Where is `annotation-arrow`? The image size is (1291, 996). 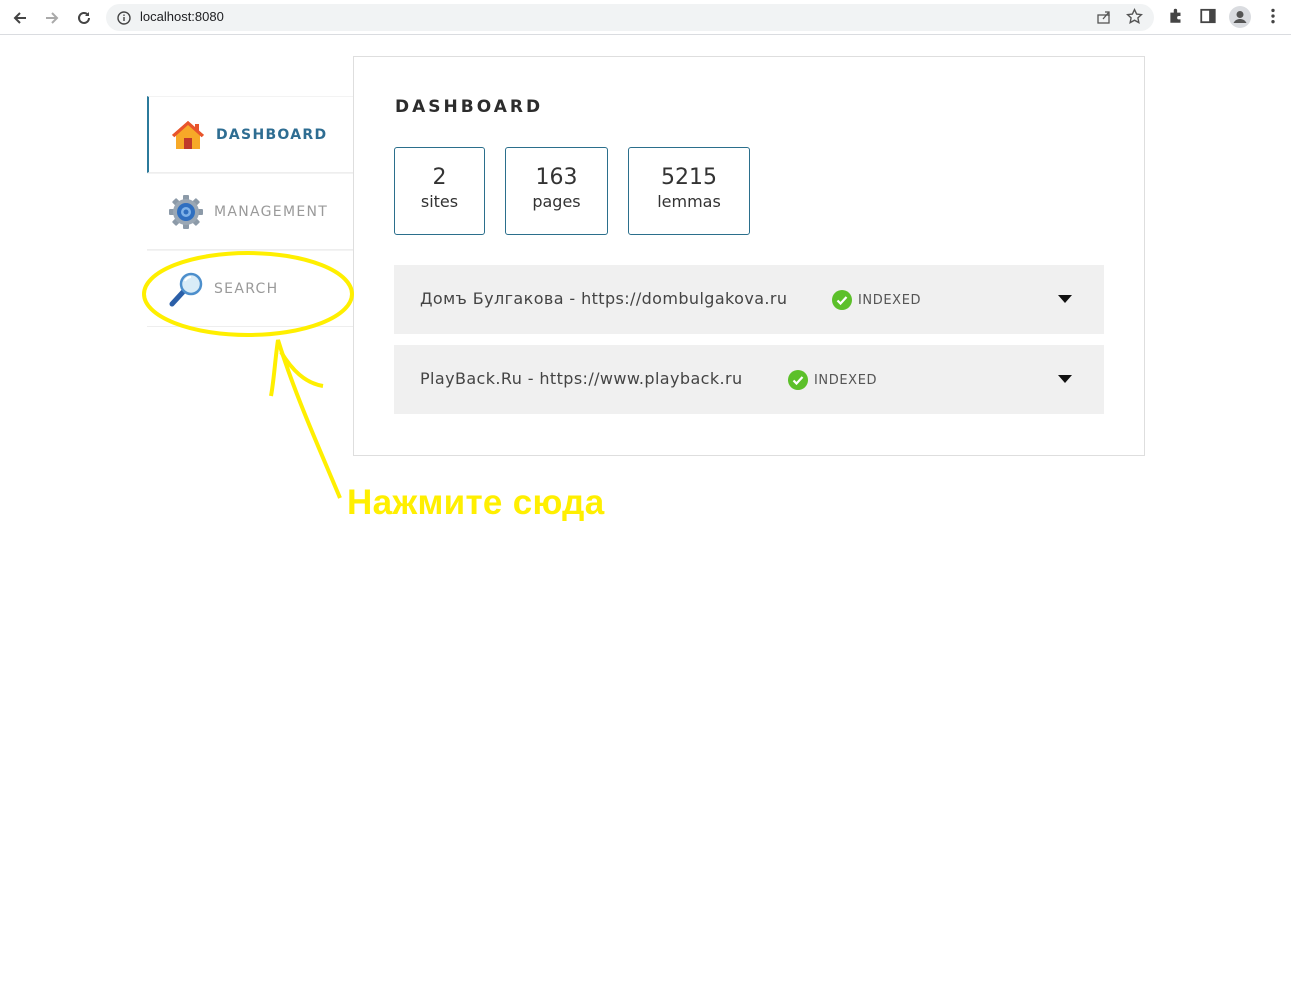 annotation-arrow is located at coordinates (305, 419).